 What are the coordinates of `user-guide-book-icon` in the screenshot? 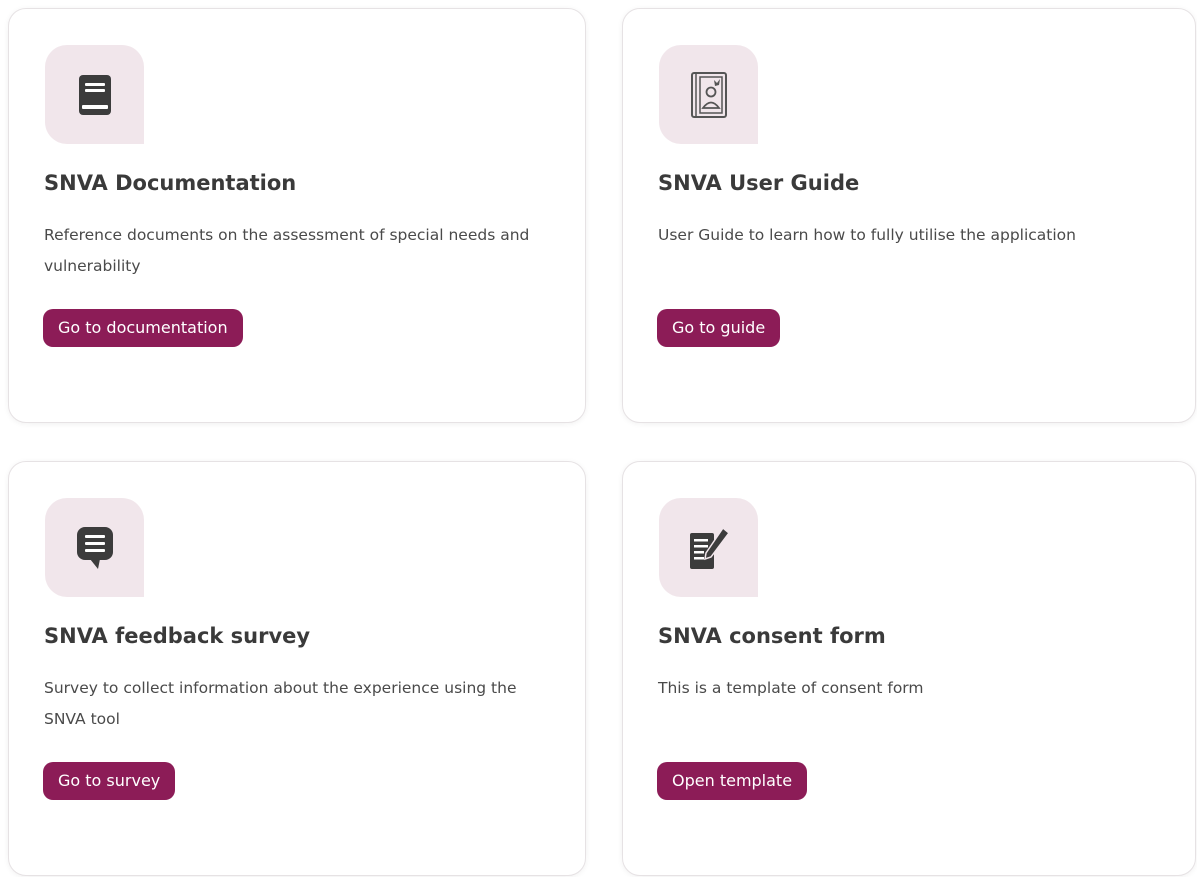 It's located at (709, 95).